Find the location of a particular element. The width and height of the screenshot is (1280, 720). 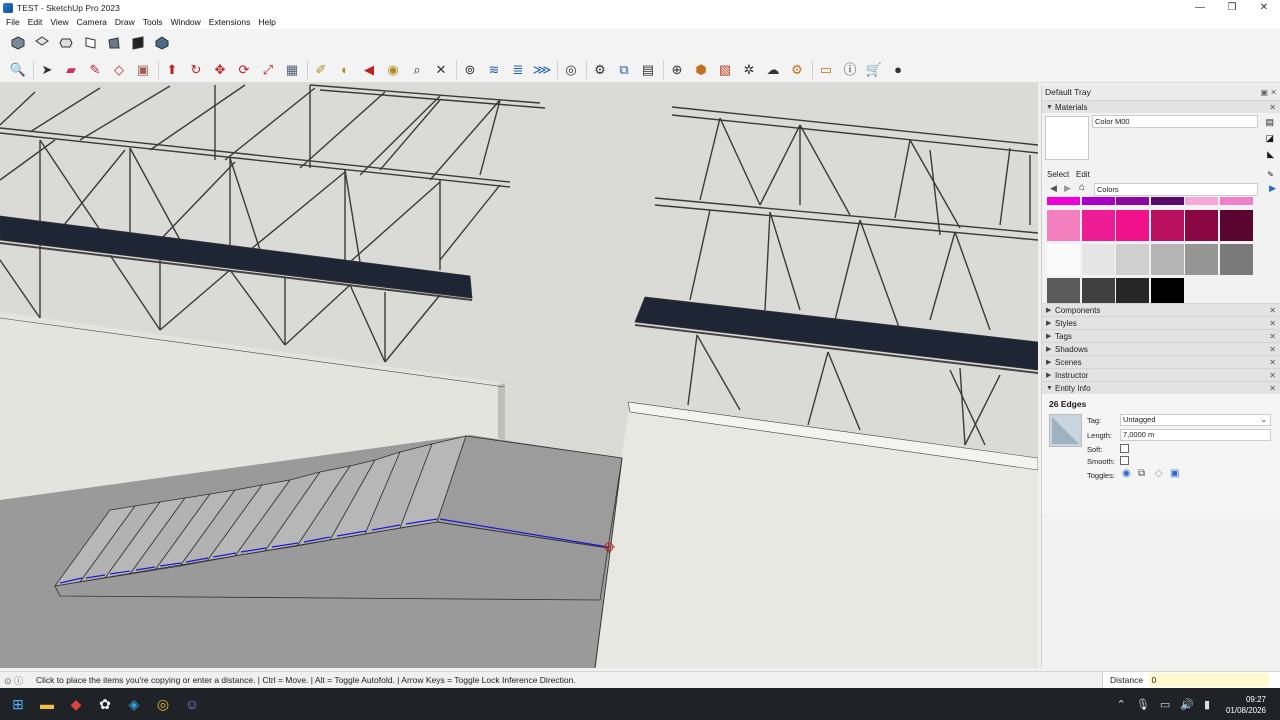

hidden-geometry-icon: ⋙ is located at coordinates (542, 70).